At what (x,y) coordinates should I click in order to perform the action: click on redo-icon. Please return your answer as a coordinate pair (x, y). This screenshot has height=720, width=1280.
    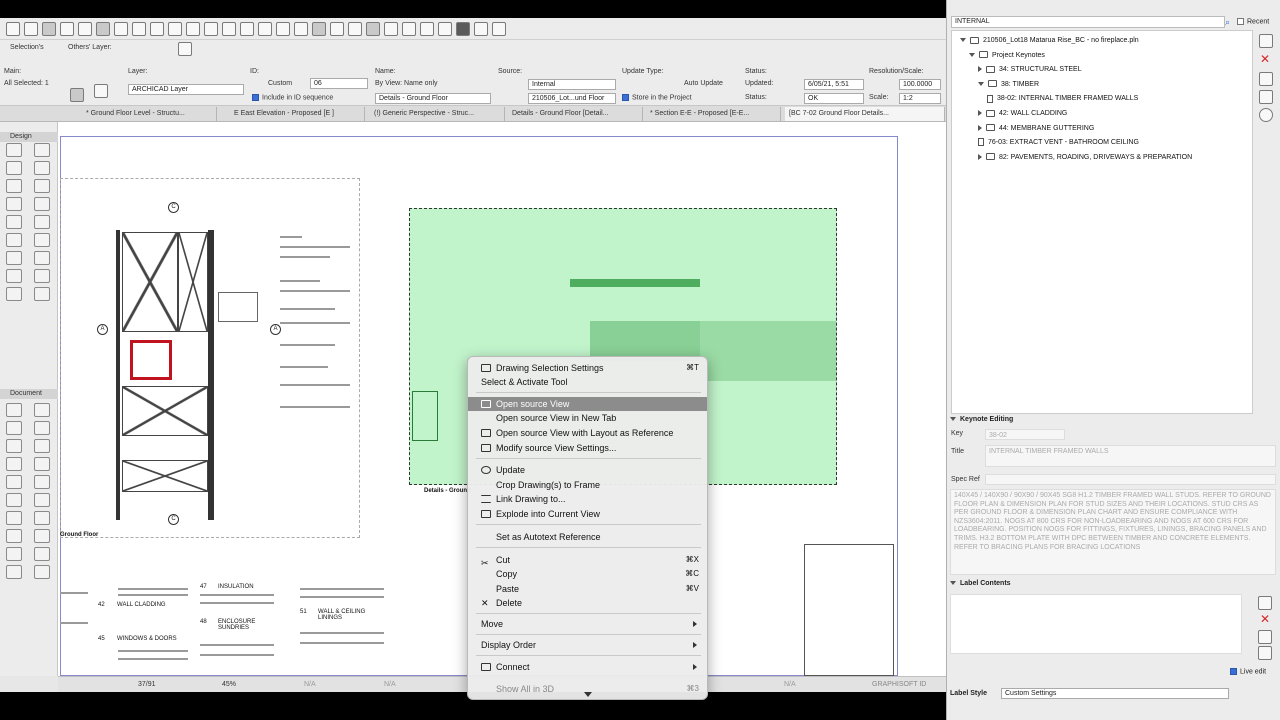
    Looking at the image, I should click on (31, 28).